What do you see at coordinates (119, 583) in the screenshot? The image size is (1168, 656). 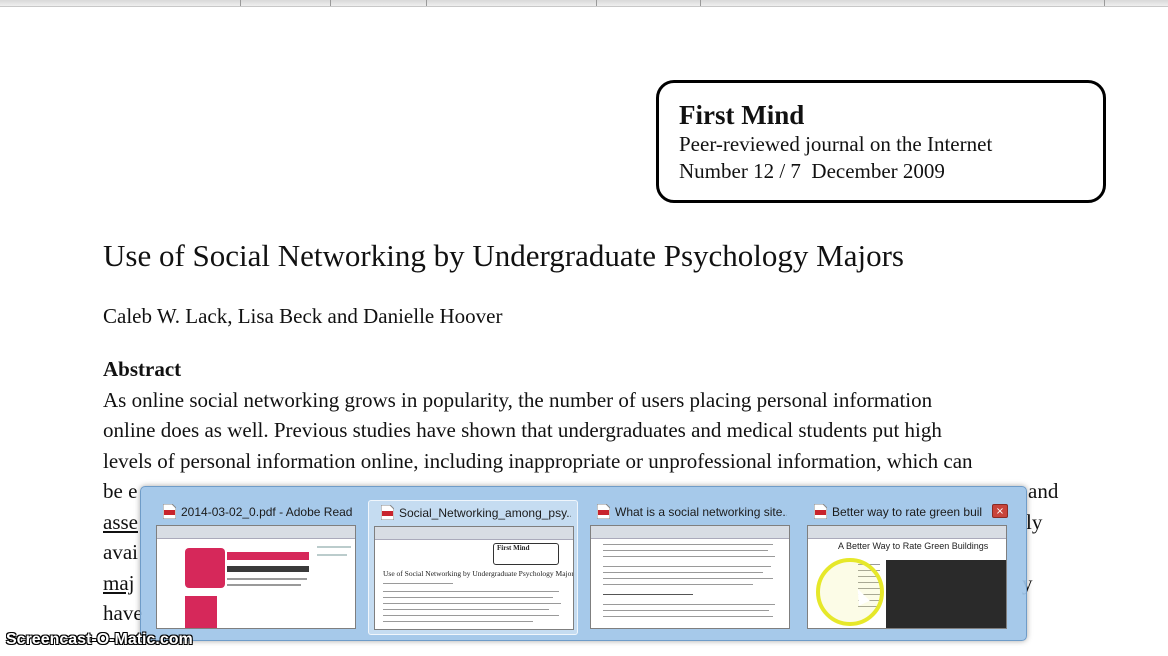 I see `abstract-fragment: maj` at bounding box center [119, 583].